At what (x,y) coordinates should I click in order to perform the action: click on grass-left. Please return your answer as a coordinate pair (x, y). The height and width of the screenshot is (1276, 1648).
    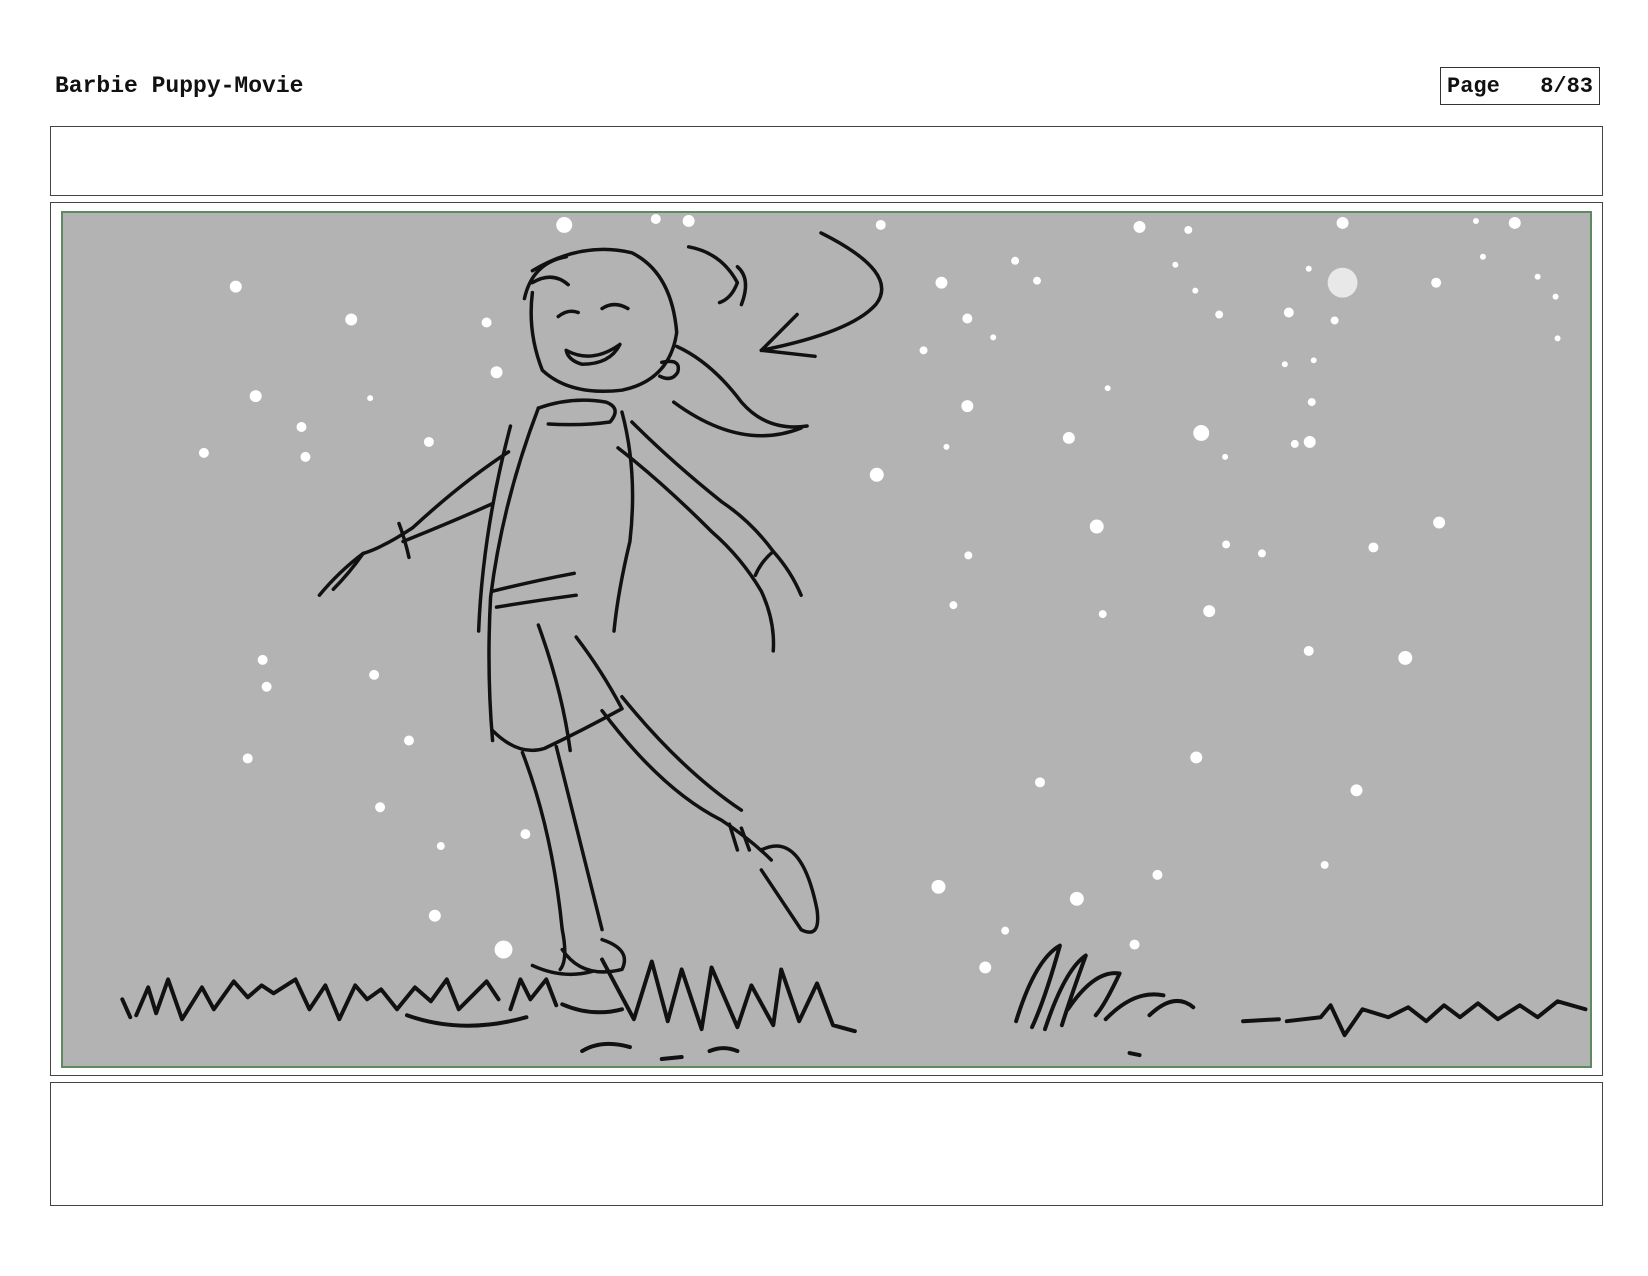
    Looking at the image, I should click on (488, 1009).